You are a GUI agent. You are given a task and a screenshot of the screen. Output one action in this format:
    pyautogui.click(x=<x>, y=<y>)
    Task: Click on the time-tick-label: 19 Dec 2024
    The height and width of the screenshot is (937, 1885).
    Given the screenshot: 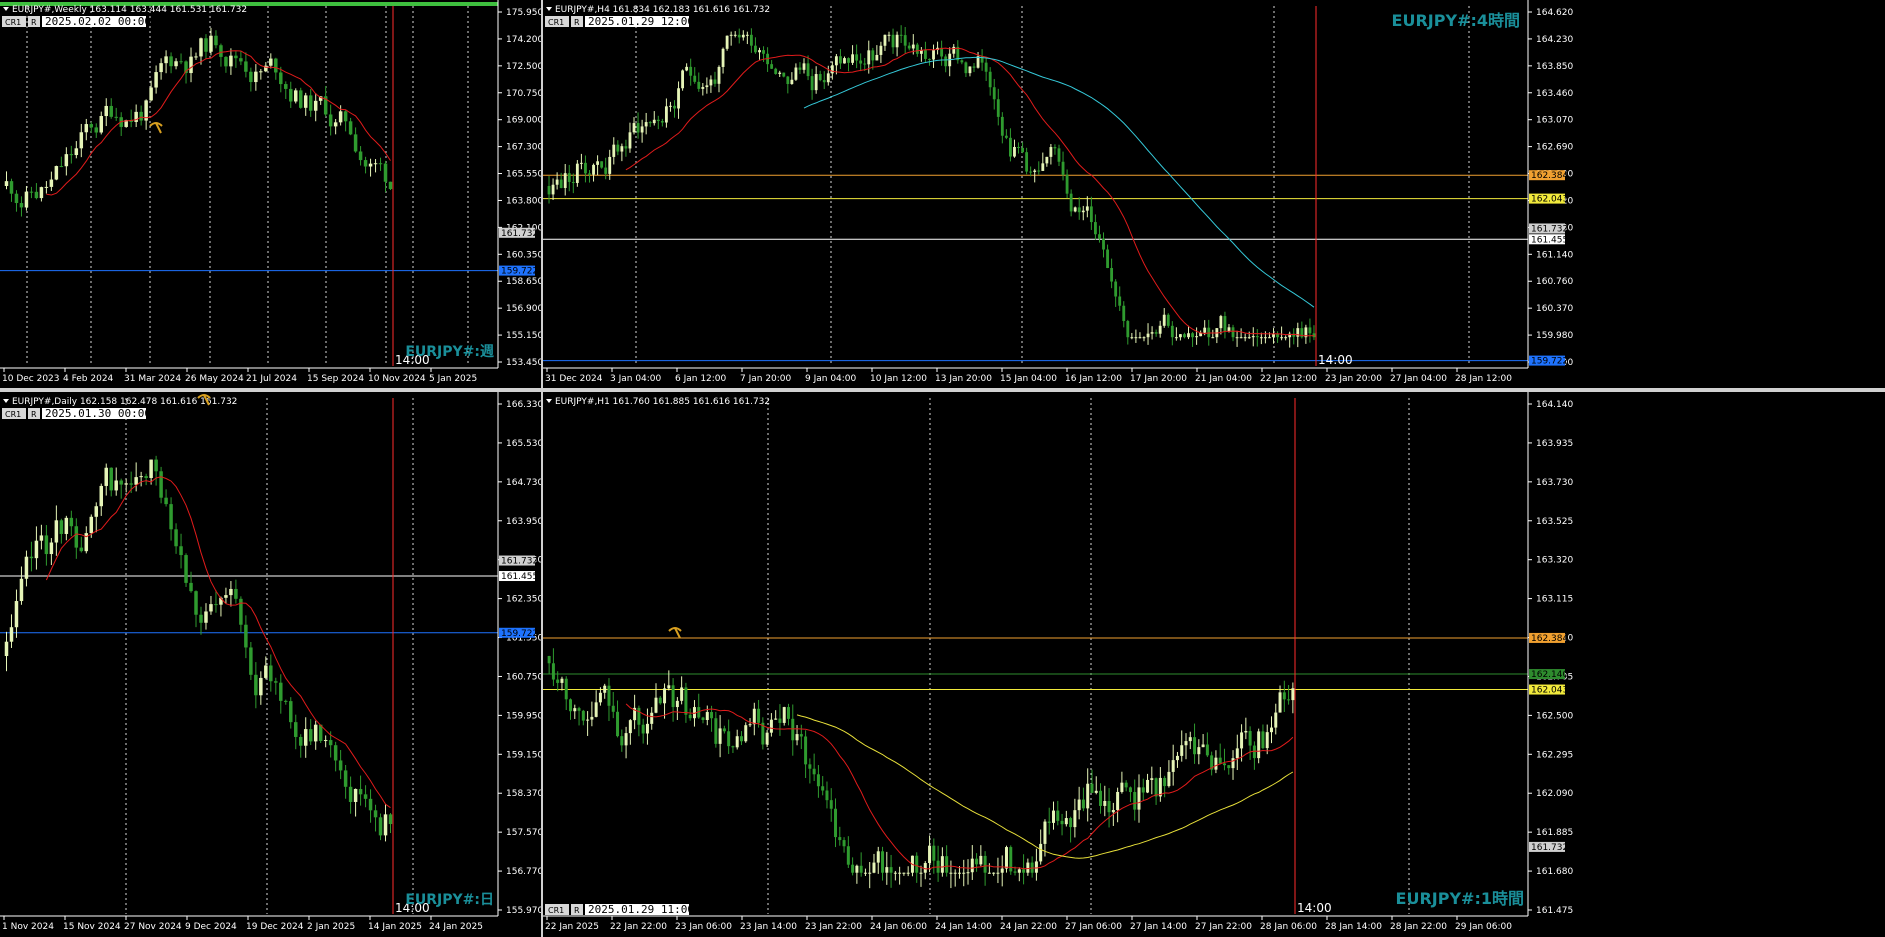 What is the action you would take?
    pyautogui.click(x=275, y=927)
    